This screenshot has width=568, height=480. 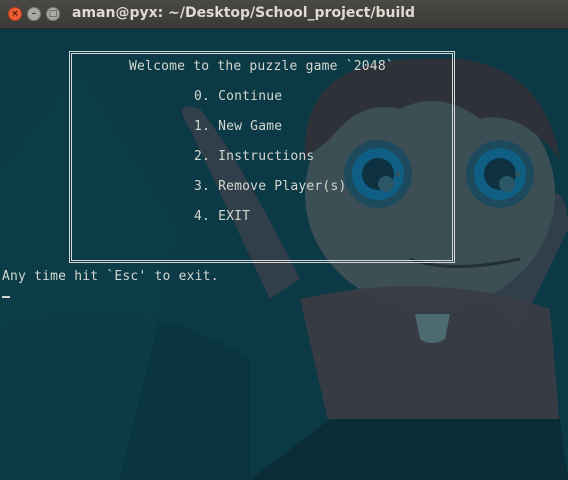 What do you see at coordinates (222, 216) in the screenshot?
I see `menu-item-exit: 4. EXIT` at bounding box center [222, 216].